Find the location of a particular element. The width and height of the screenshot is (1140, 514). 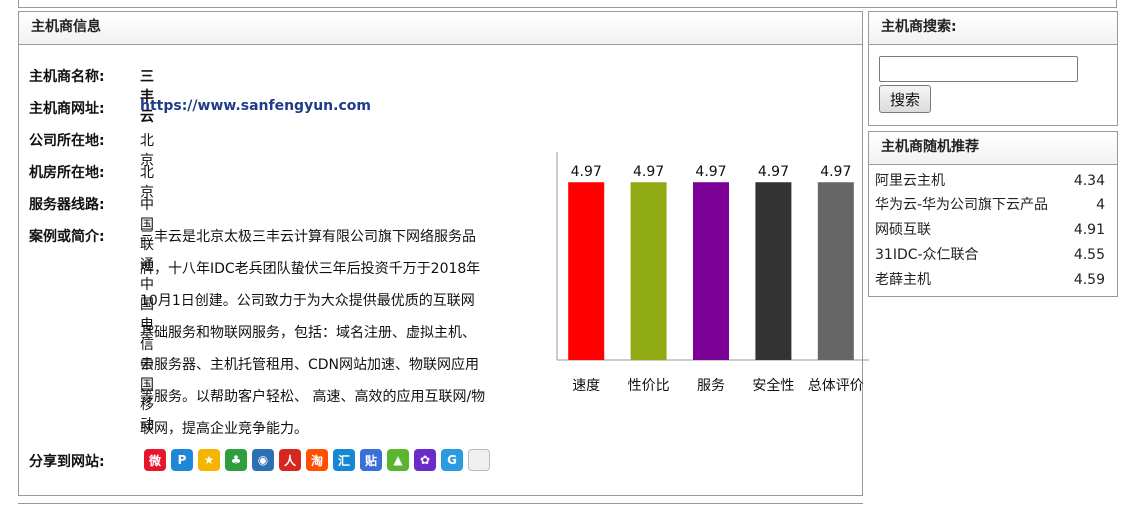

intro-line: 联网，提高企业竞争能力。 is located at coordinates (224, 429).